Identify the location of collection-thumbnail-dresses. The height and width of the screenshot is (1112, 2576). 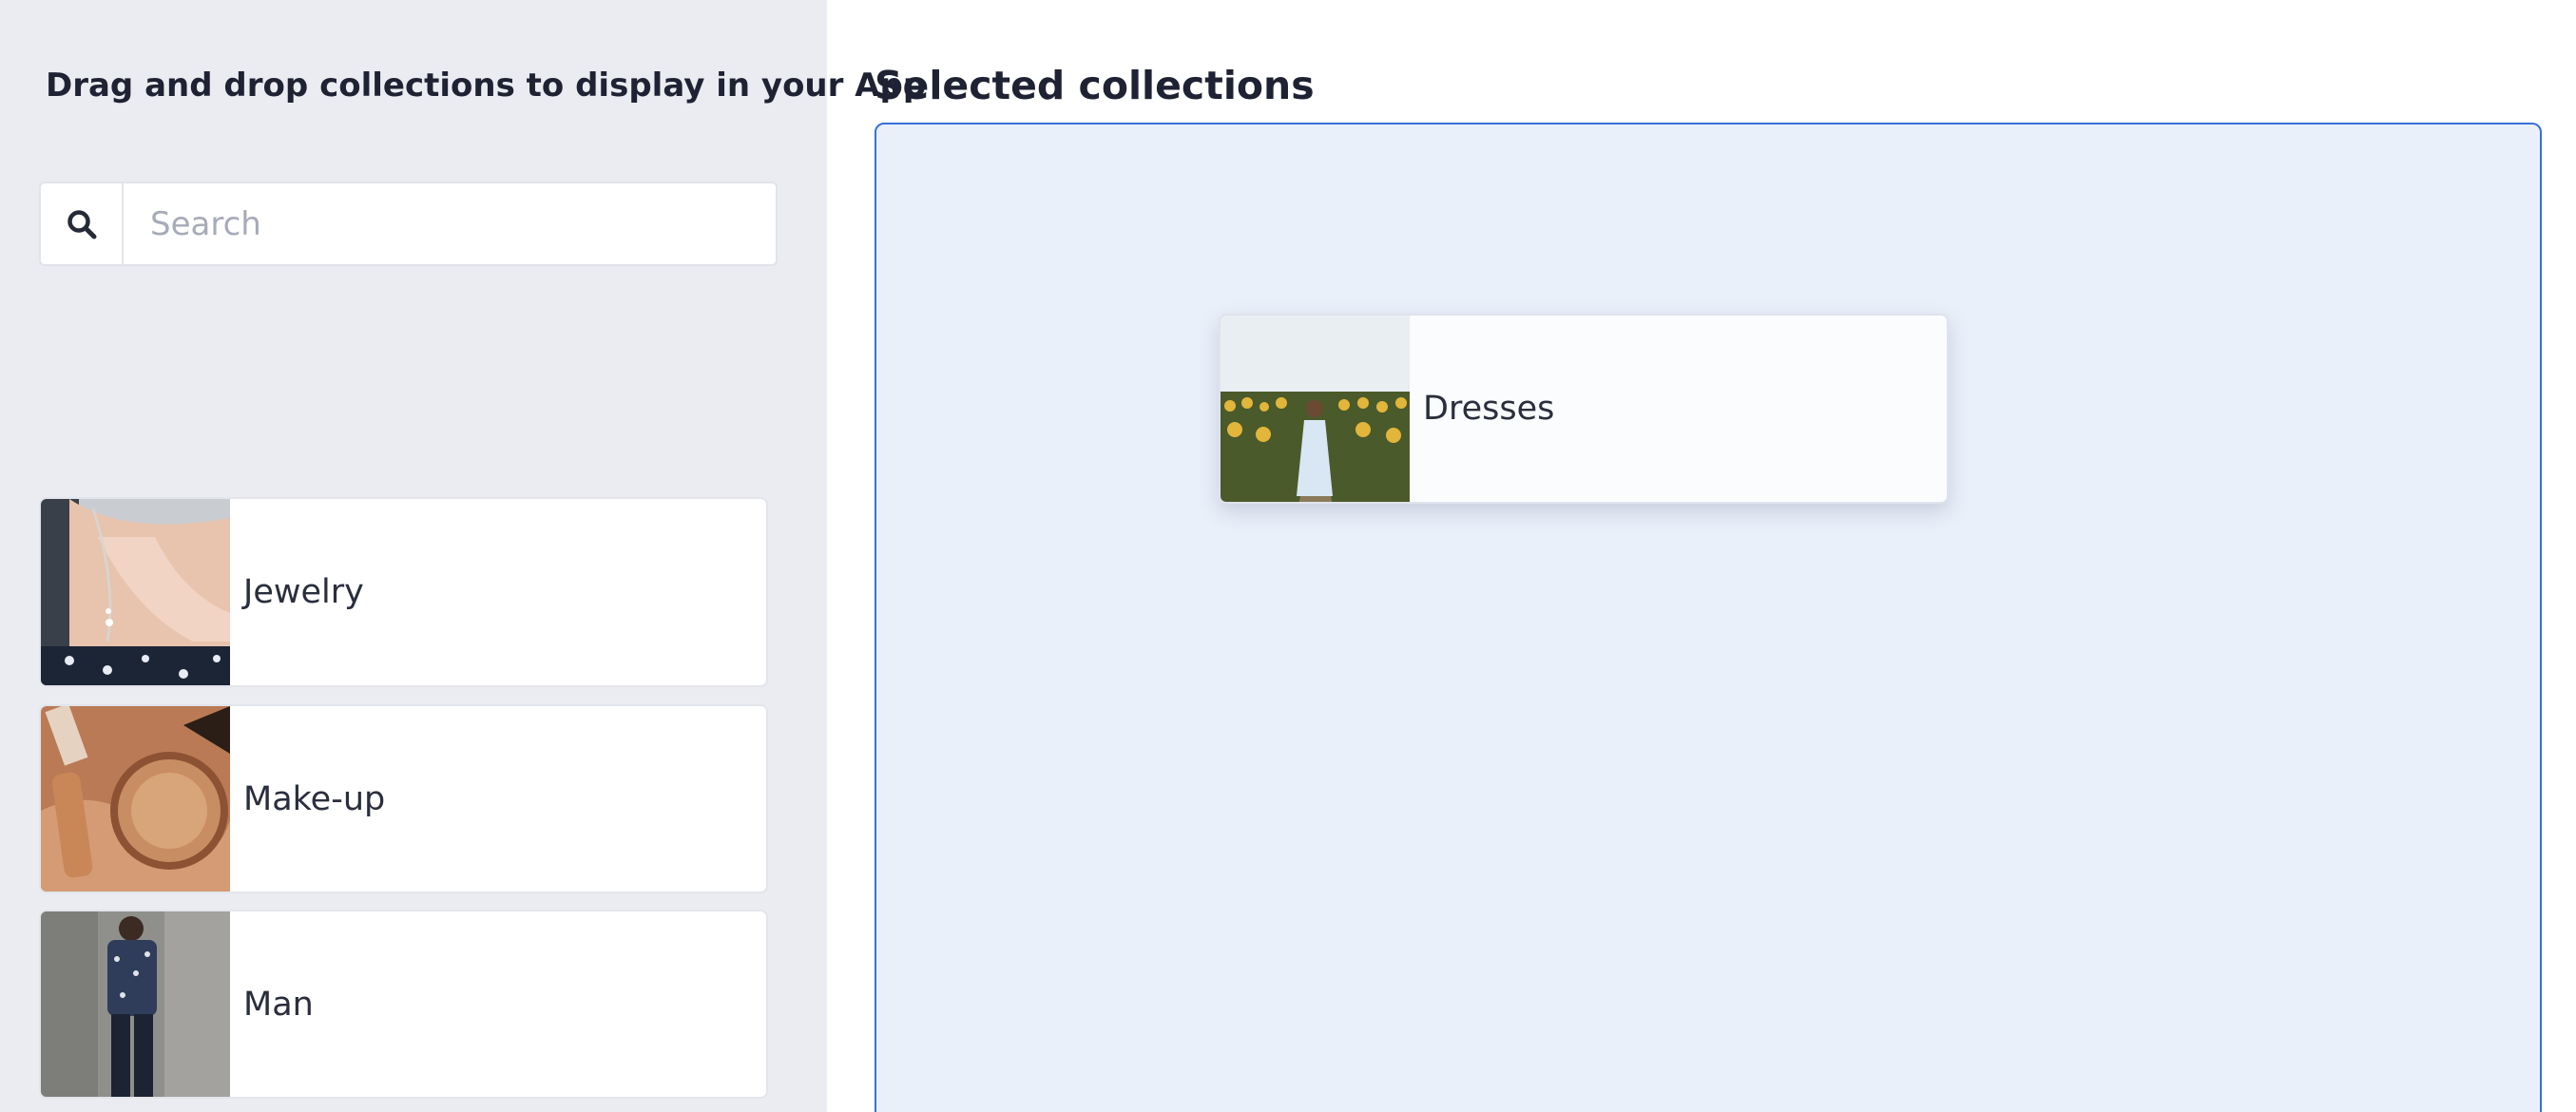
(1316, 409).